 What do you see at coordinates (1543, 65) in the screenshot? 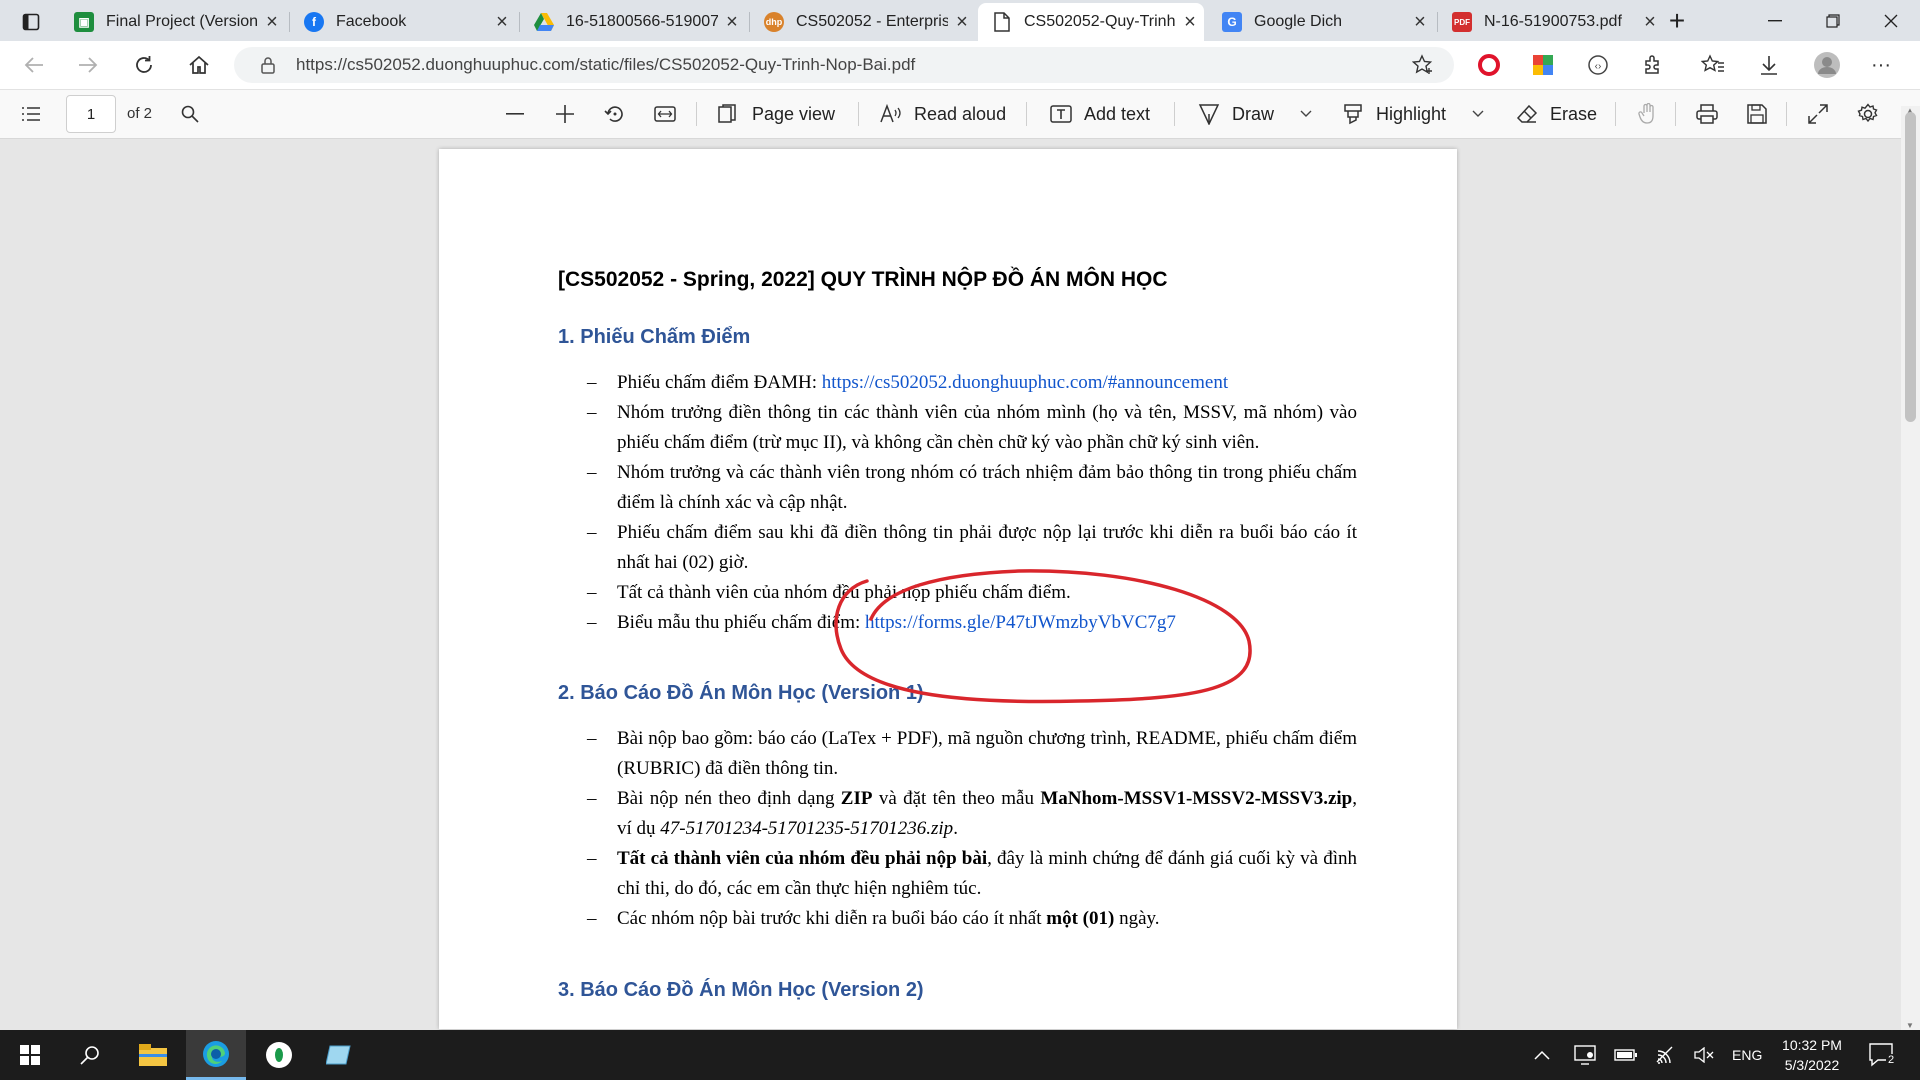
I see `color-extension-icon` at bounding box center [1543, 65].